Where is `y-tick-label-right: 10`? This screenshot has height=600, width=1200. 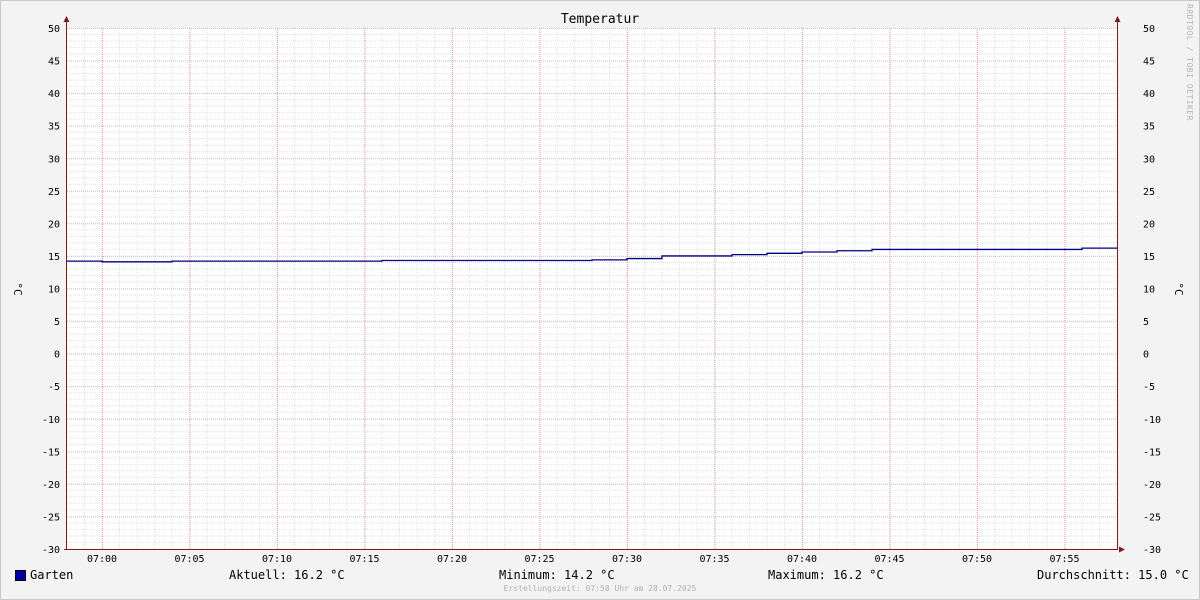
y-tick-label-right: 10 is located at coordinates (1149, 290).